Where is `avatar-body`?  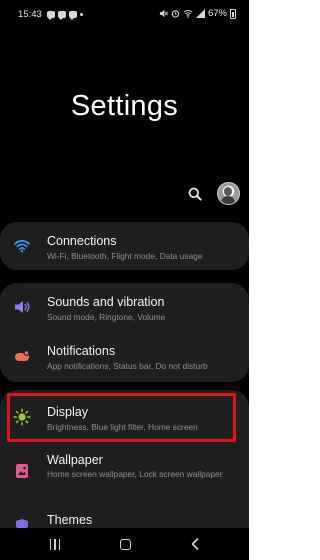
avatar-body is located at coordinates (228, 200).